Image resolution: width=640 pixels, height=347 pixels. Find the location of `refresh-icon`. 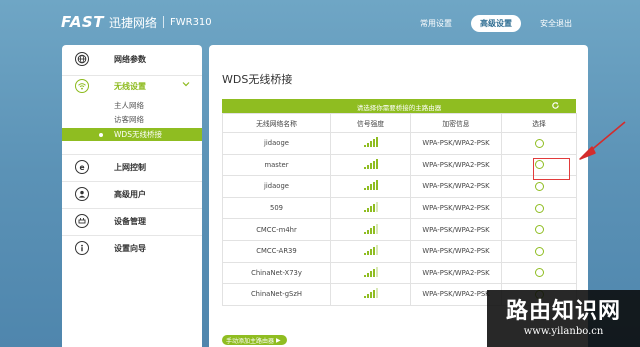

refresh-icon is located at coordinates (555, 106).